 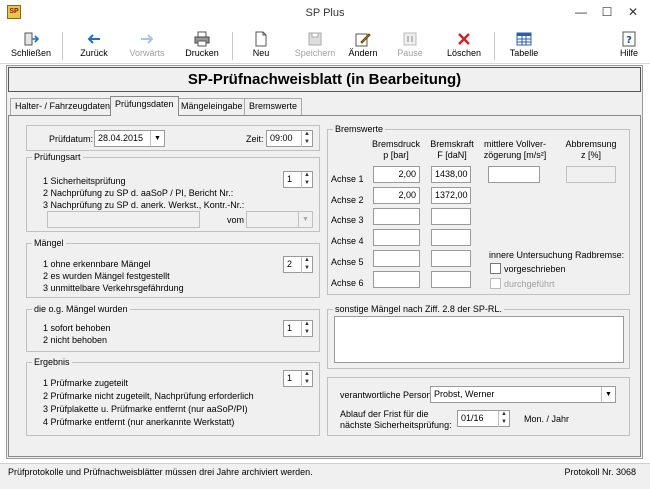 What do you see at coordinates (63, 106) in the screenshot?
I see `tab-halter-fahrzeugdaten: Halter- / Fahrzeugdaten` at bounding box center [63, 106].